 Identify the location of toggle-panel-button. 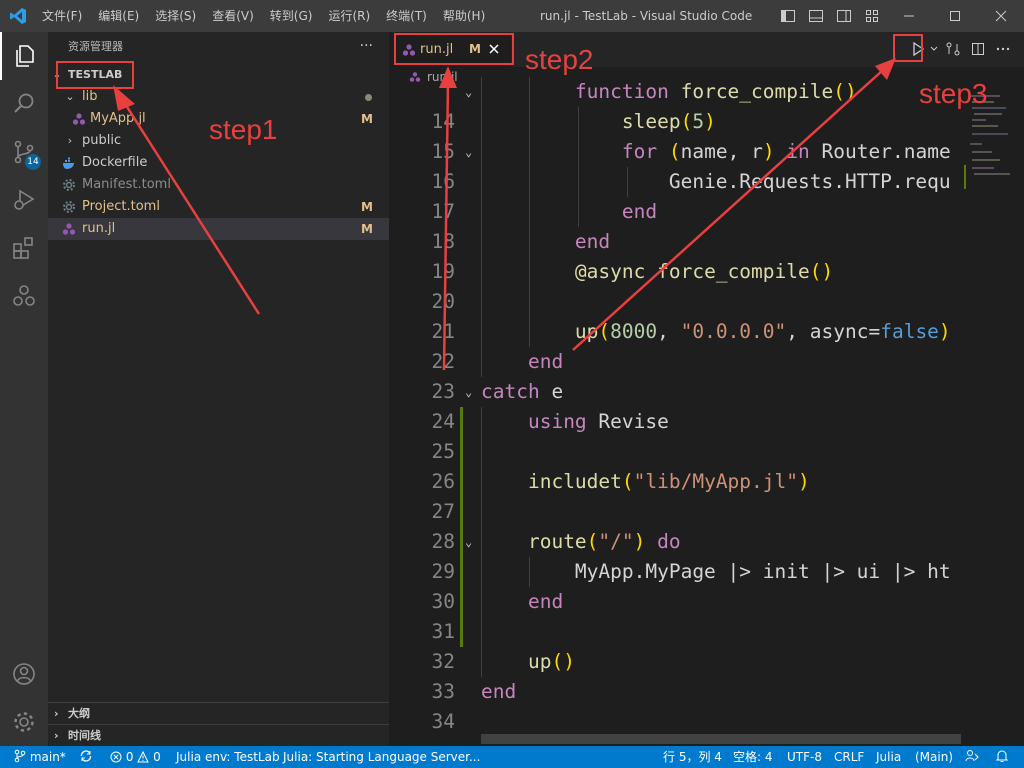
(816, 16).